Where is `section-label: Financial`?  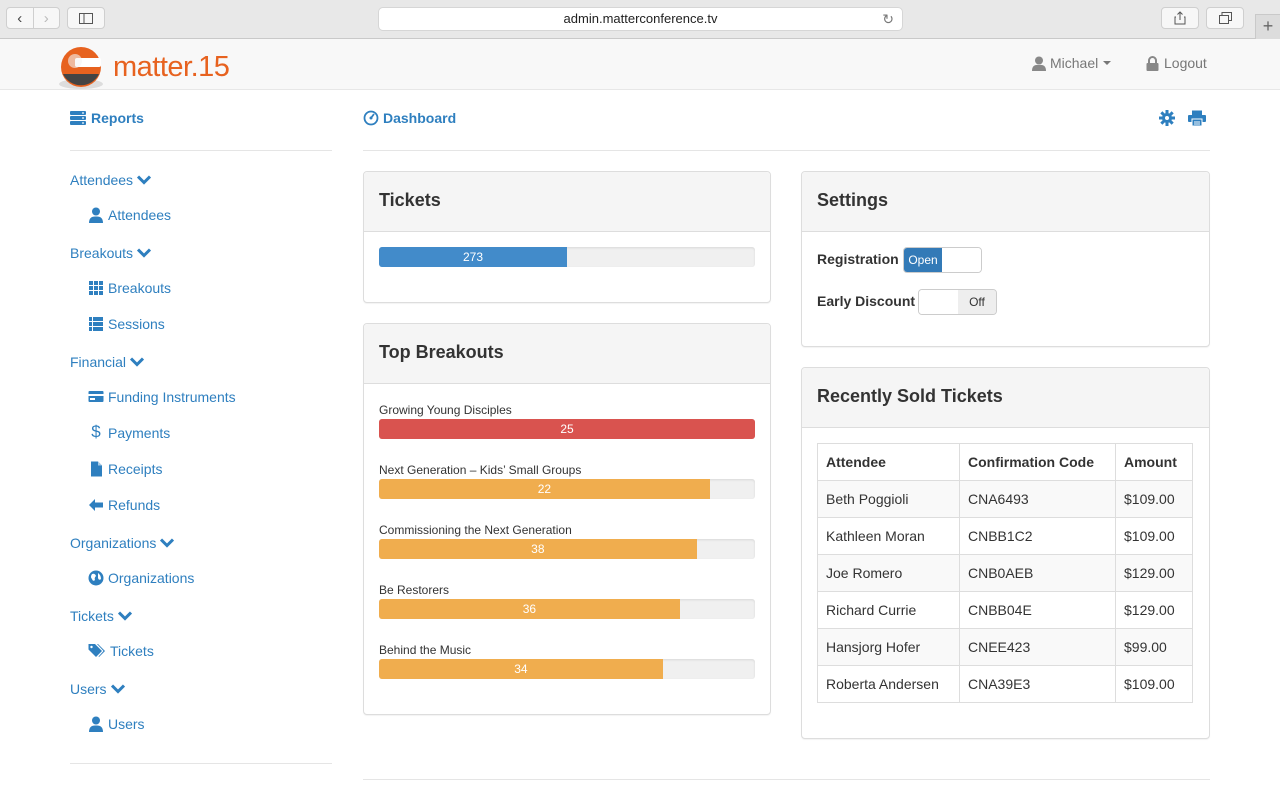
section-label: Financial is located at coordinates (98, 362).